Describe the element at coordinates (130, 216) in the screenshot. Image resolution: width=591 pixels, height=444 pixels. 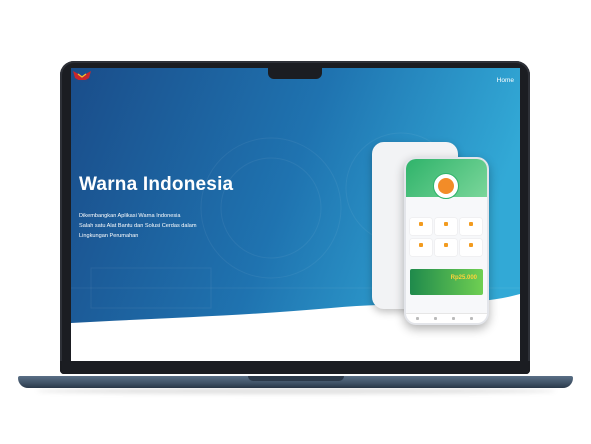
I see `description-line: Dikembangkan Aplikasi Warna Indonesia` at that location.